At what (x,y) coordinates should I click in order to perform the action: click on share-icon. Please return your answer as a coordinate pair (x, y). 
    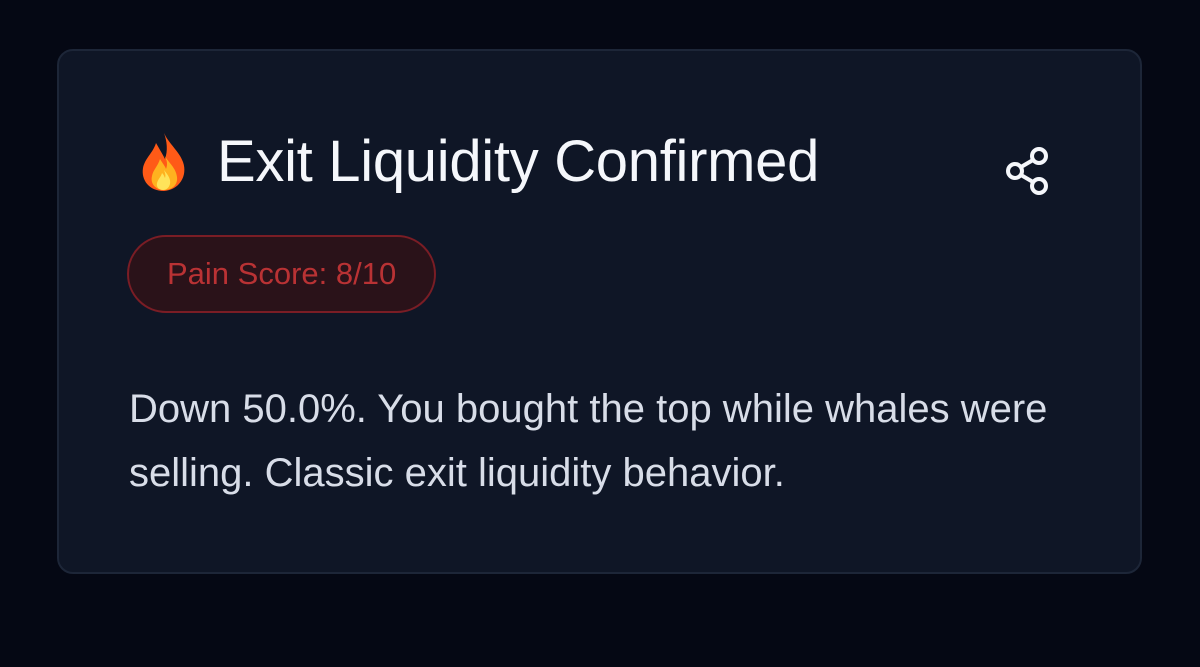
    Looking at the image, I should click on (1027, 171).